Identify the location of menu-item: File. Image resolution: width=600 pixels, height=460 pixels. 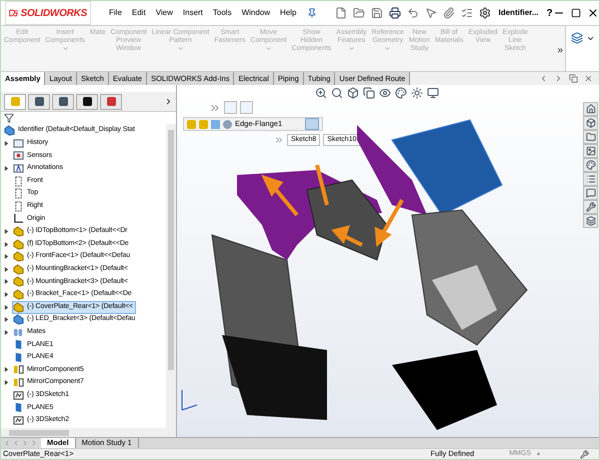
(115, 13).